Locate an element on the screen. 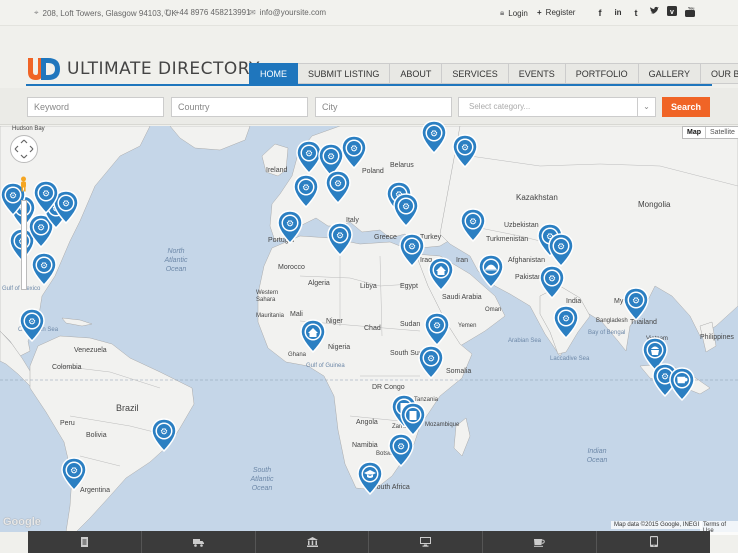 This screenshot has height=553, width=738. category-mobile is located at coordinates (653, 542).